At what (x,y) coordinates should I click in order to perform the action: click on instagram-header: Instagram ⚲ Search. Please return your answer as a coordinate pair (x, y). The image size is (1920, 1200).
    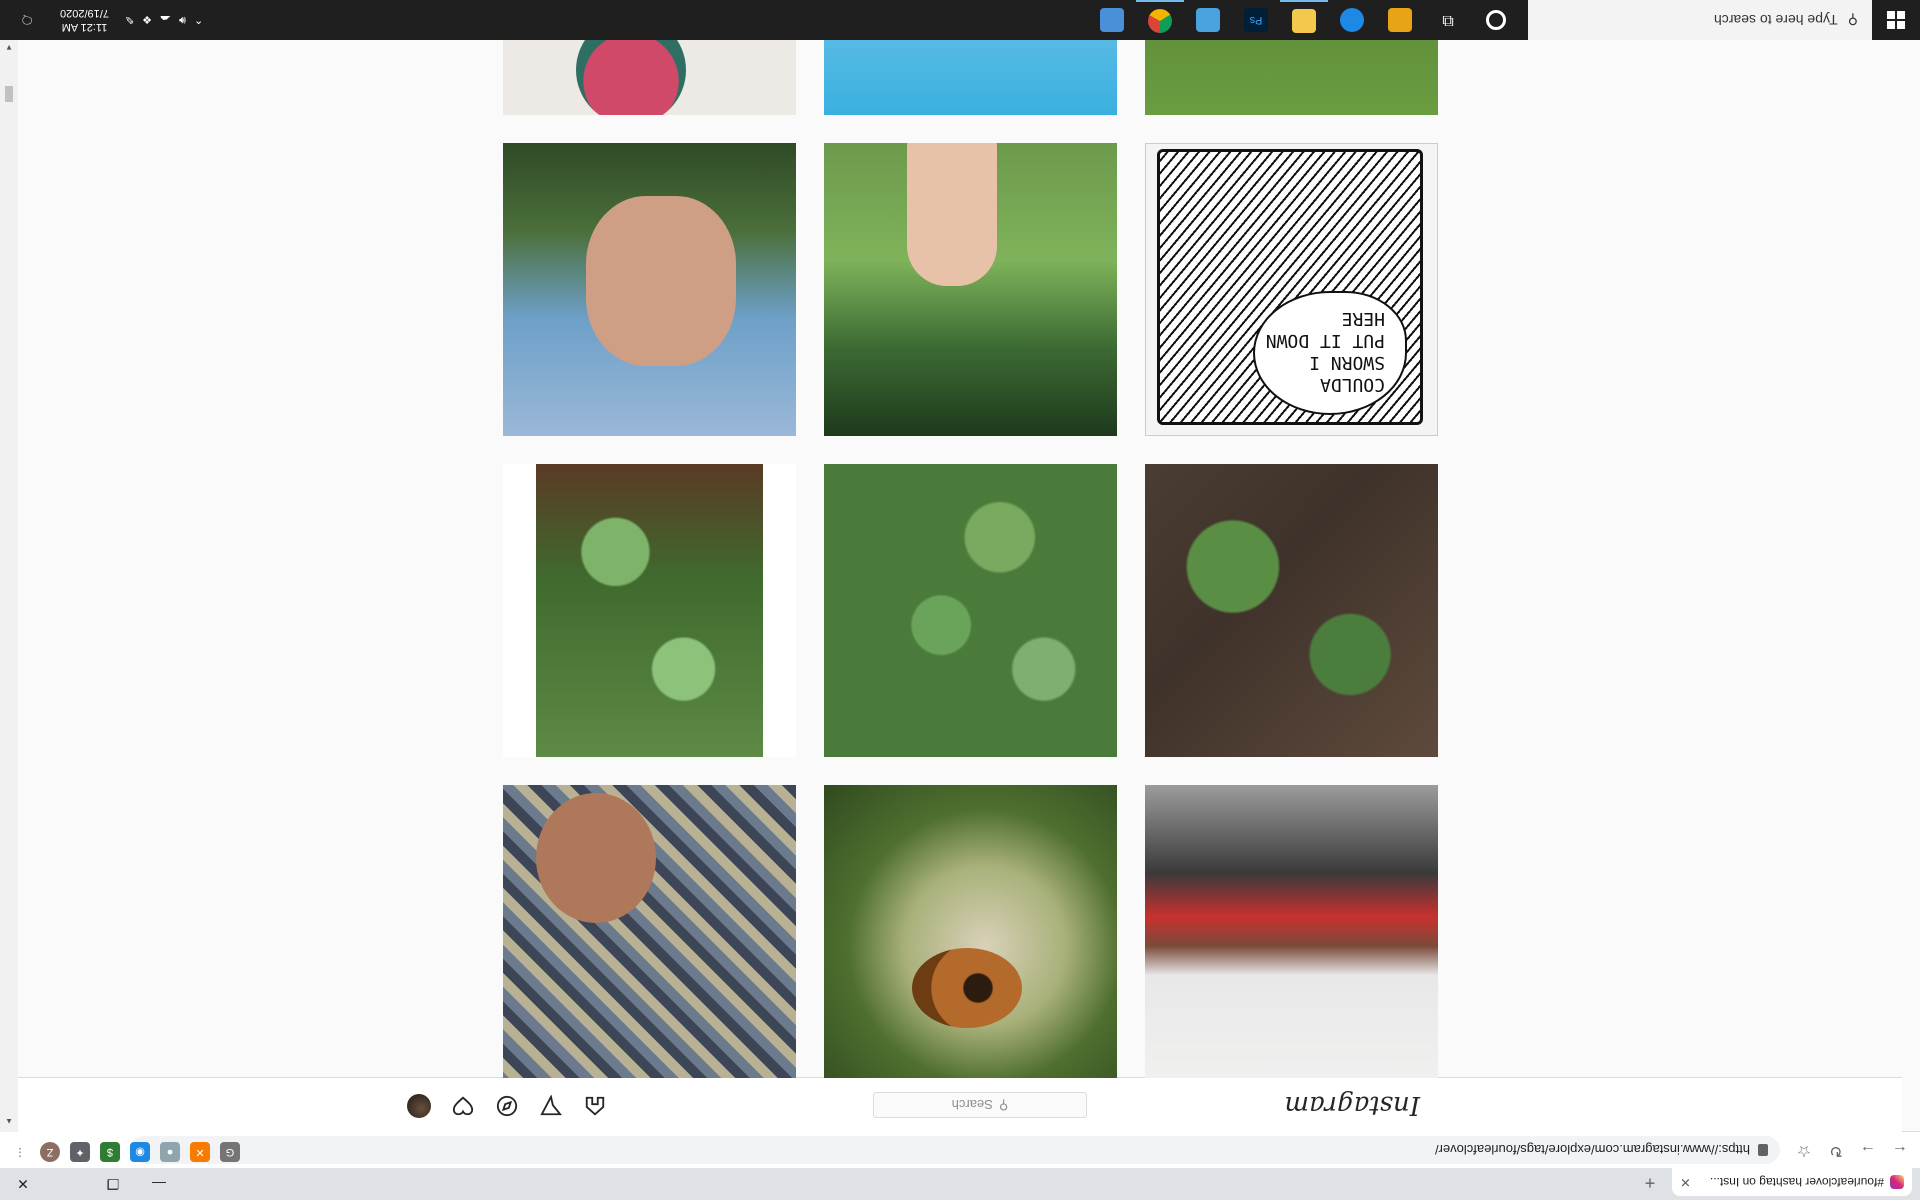
    Looking at the image, I should click on (960, 1104).